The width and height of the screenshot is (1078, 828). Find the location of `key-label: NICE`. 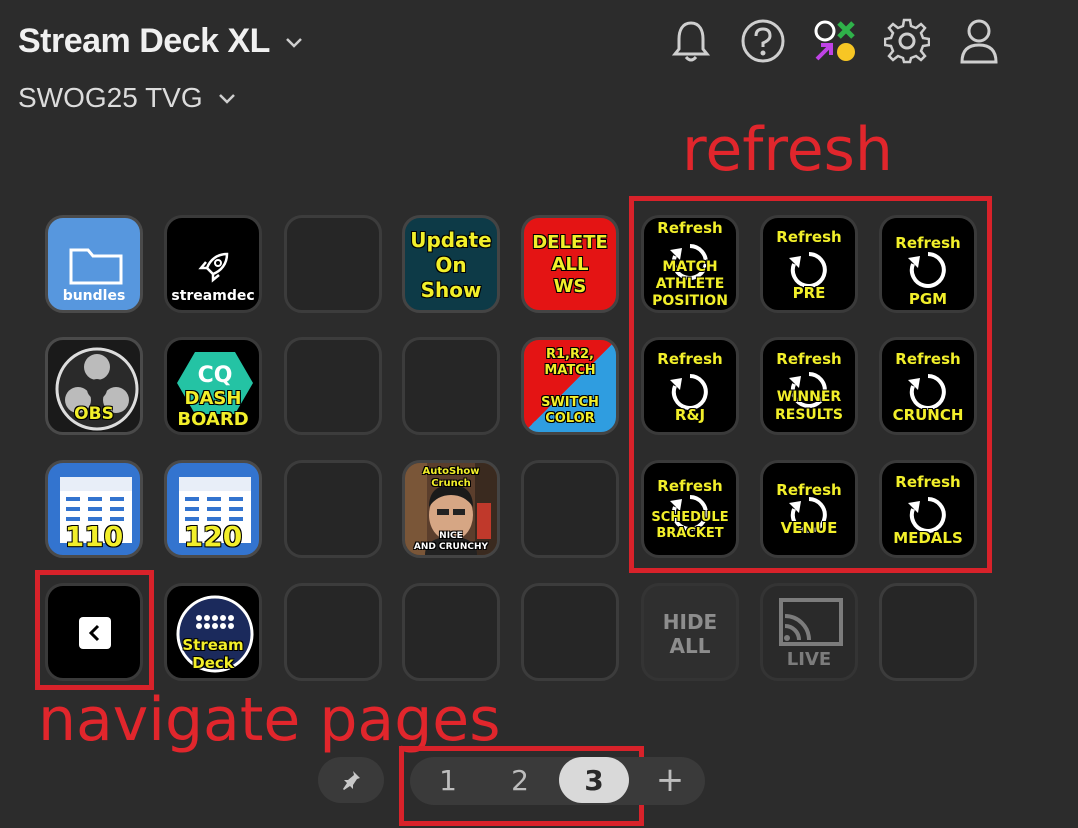

key-label: NICE is located at coordinates (451, 535).